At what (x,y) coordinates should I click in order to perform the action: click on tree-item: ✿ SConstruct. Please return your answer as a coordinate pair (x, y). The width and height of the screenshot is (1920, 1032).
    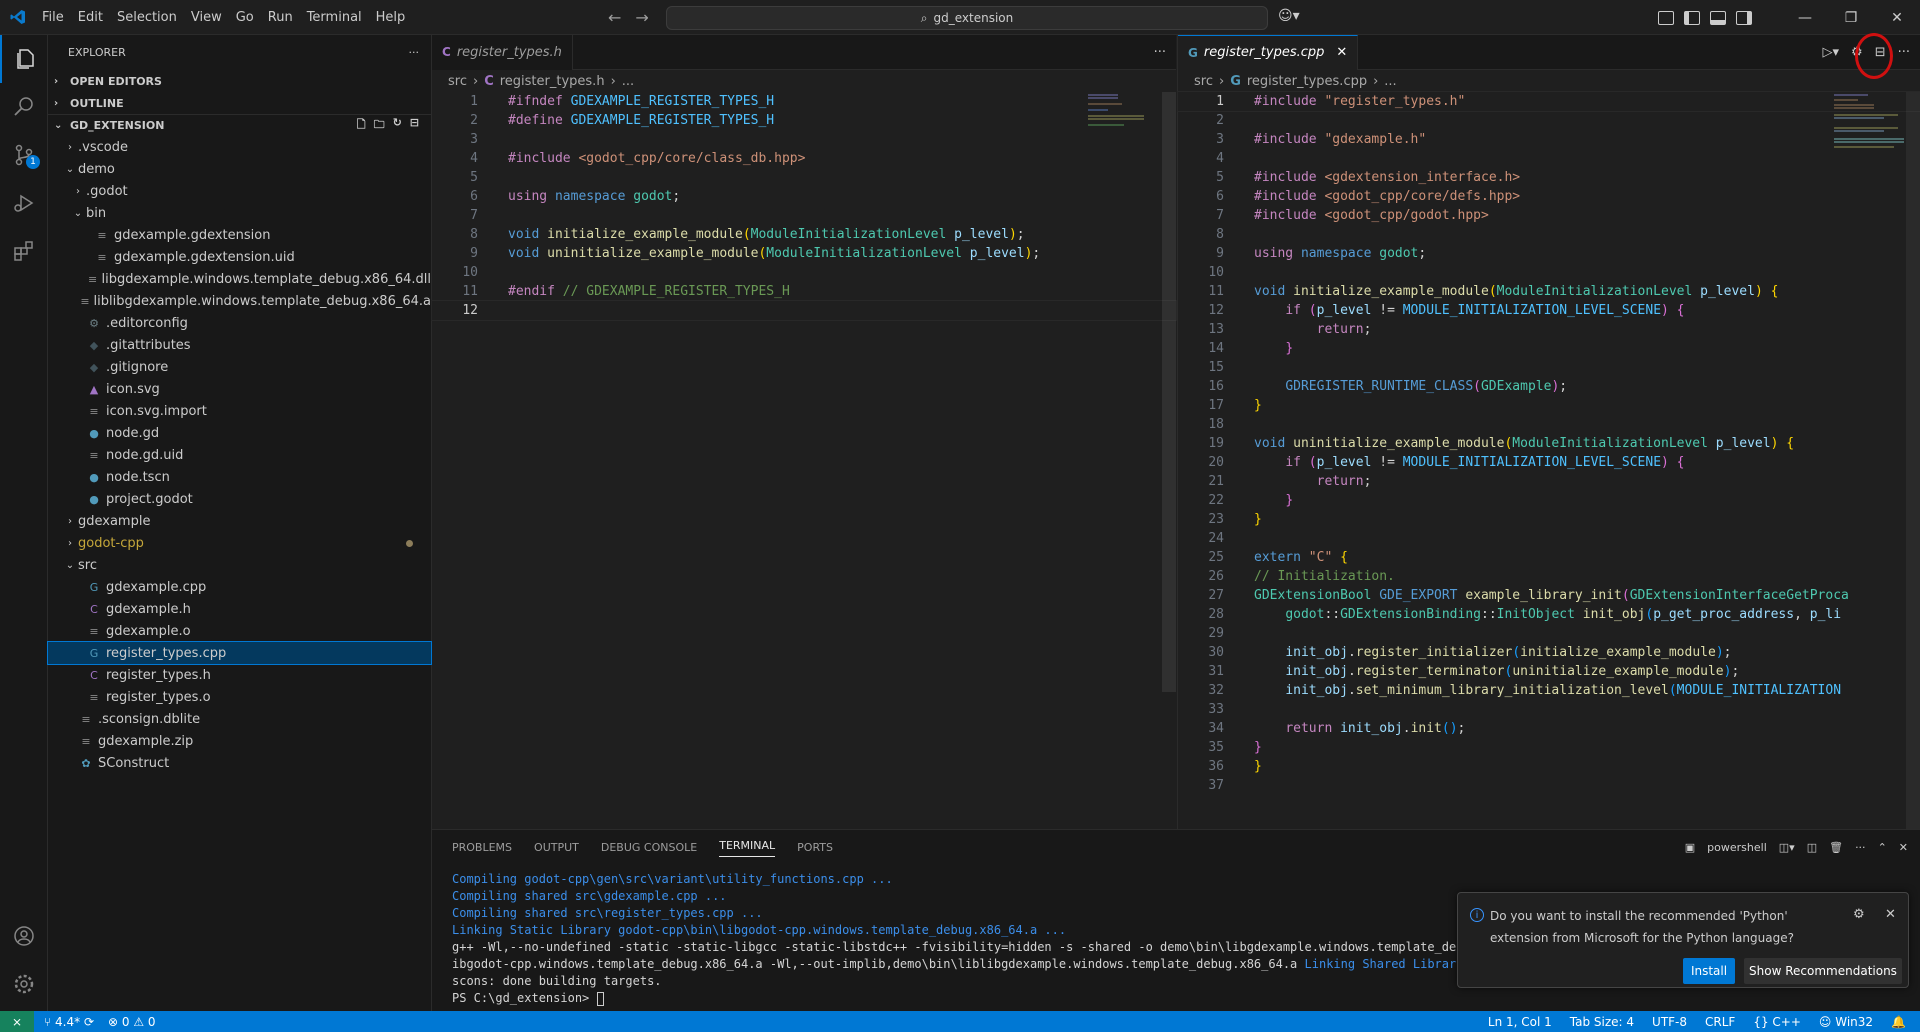
    Looking at the image, I should click on (239, 763).